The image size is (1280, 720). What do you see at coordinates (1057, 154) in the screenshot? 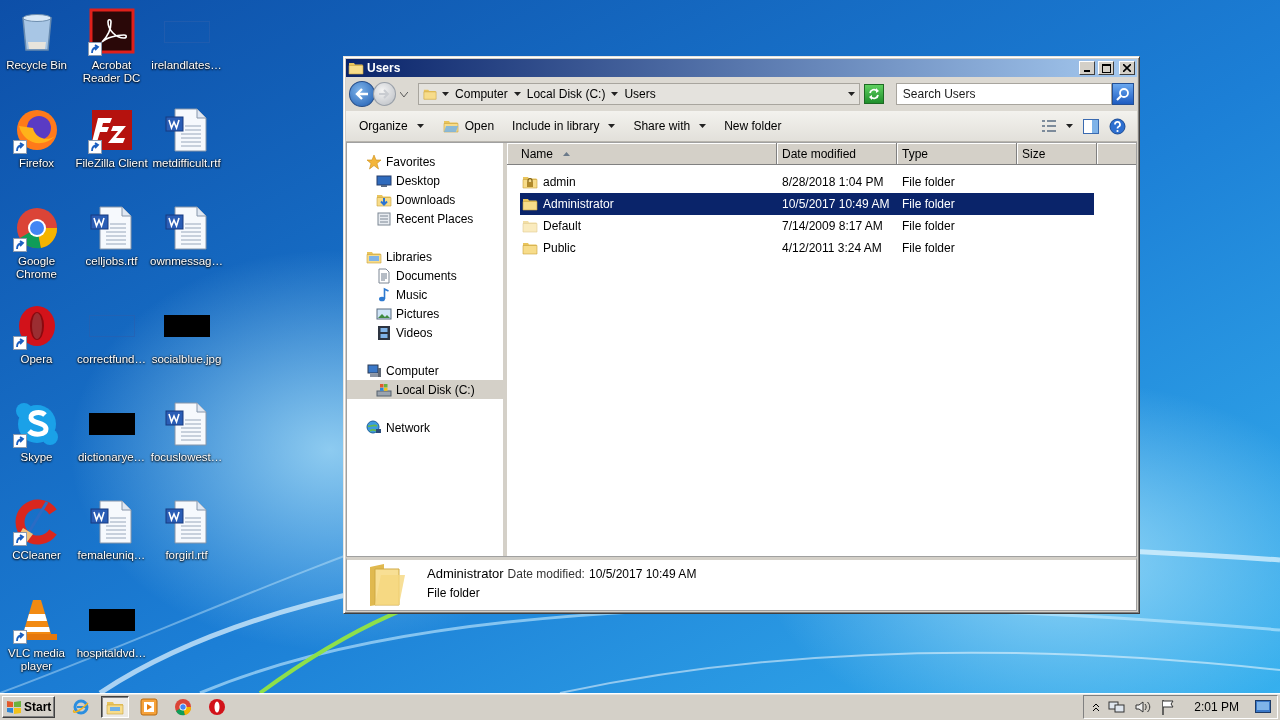
I see `column-header: Size` at bounding box center [1057, 154].